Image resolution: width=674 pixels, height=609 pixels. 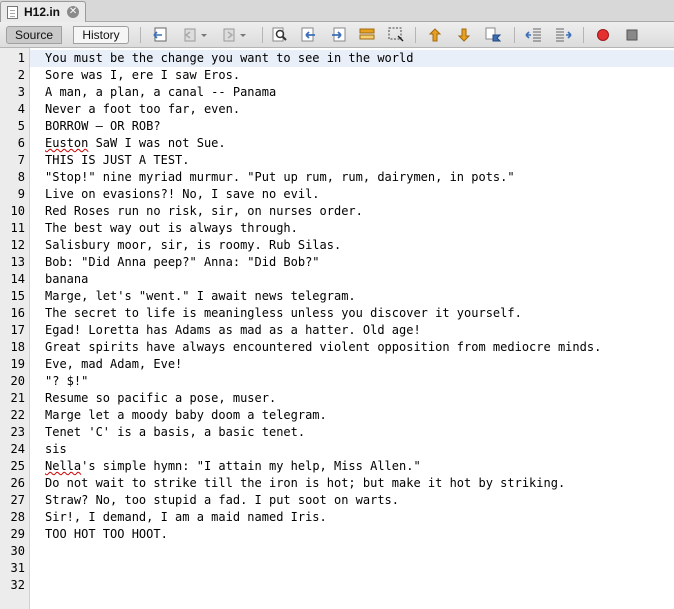 I want to click on code-line: A man, a plan, a canal -- Panama, so click(x=161, y=92).